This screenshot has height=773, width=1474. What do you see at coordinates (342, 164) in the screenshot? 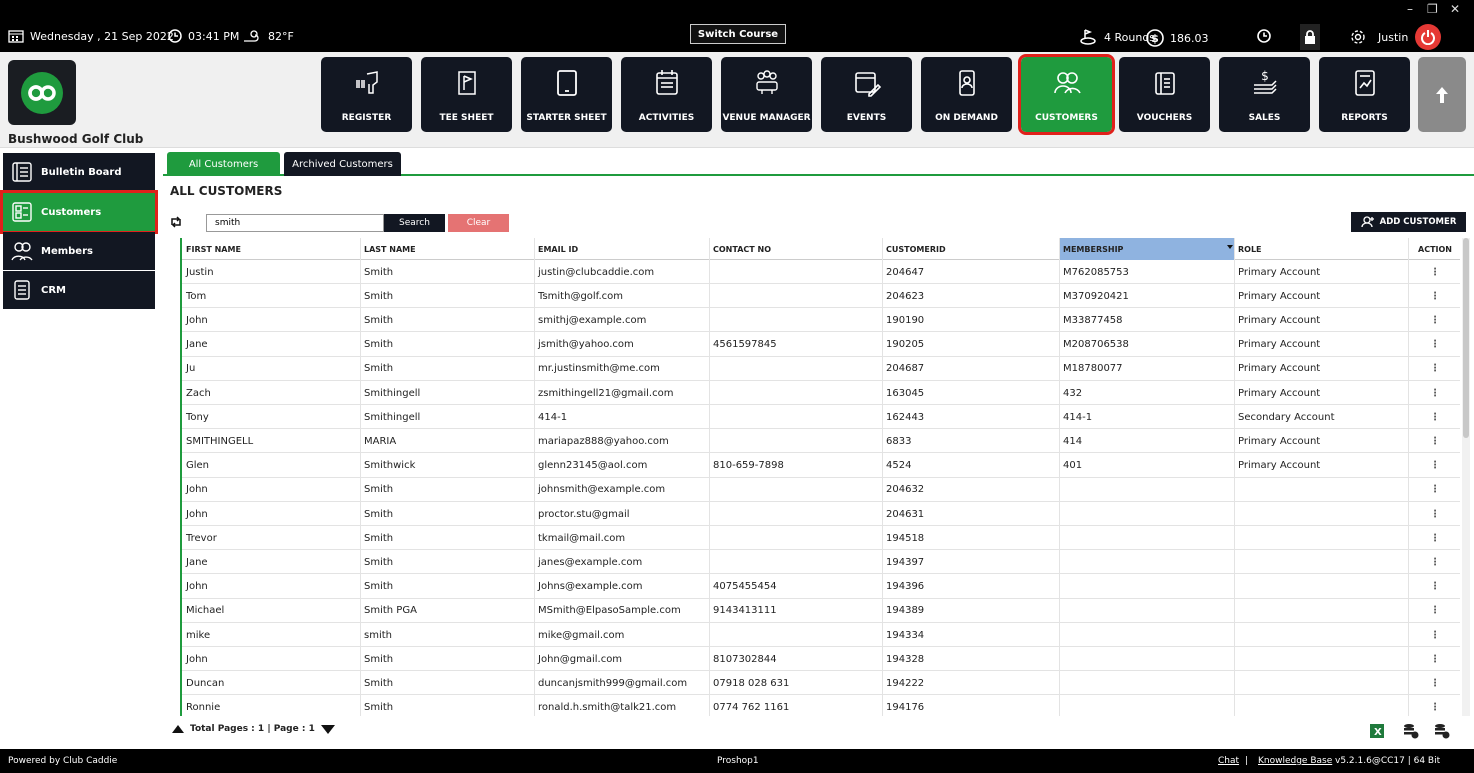
I see `tab-archived-customers: Archived Customers` at bounding box center [342, 164].